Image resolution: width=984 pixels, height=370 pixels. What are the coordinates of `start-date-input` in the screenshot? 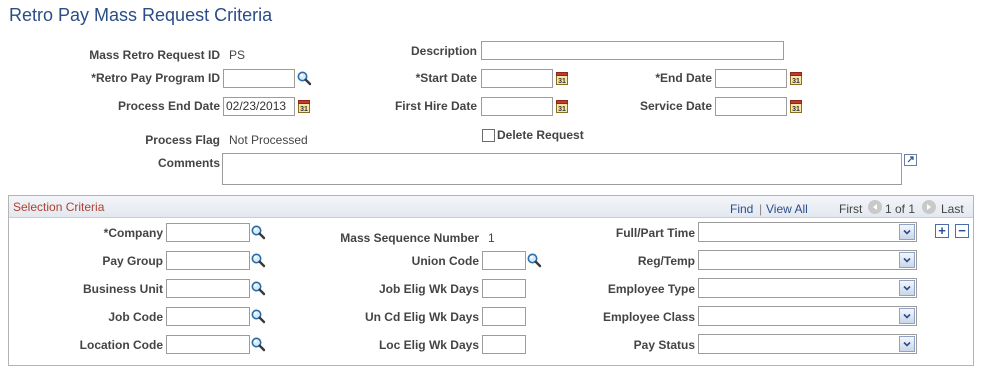 It's located at (517, 78).